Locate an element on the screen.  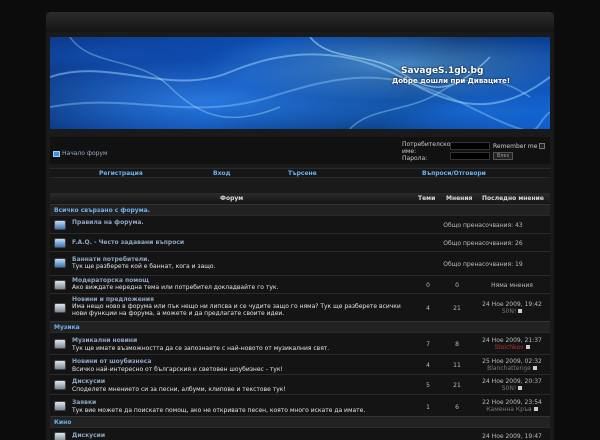
forum-title: Модераторска помощ is located at coordinates (110, 280).